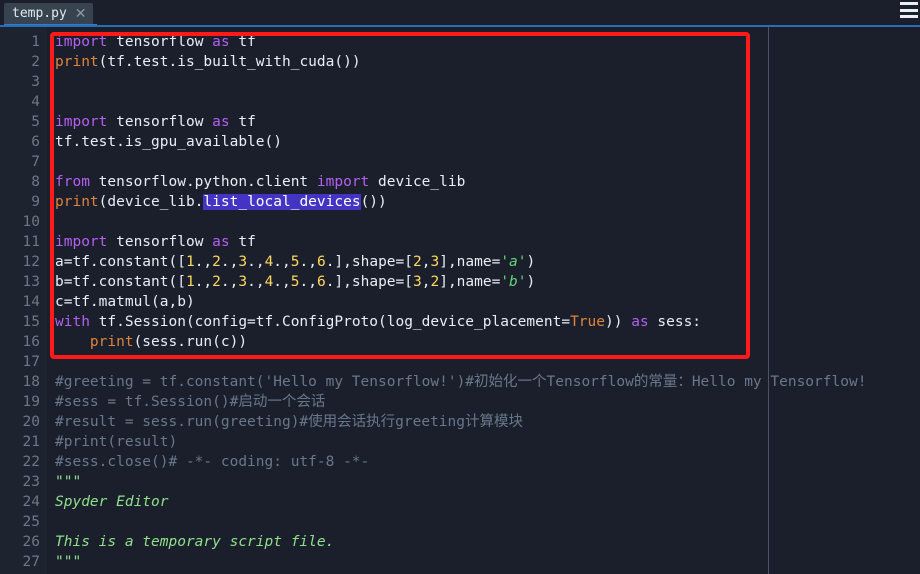 This screenshot has height=574, width=920. Describe the element at coordinates (116, 442) in the screenshot. I see `code-line: #print(result)` at that location.